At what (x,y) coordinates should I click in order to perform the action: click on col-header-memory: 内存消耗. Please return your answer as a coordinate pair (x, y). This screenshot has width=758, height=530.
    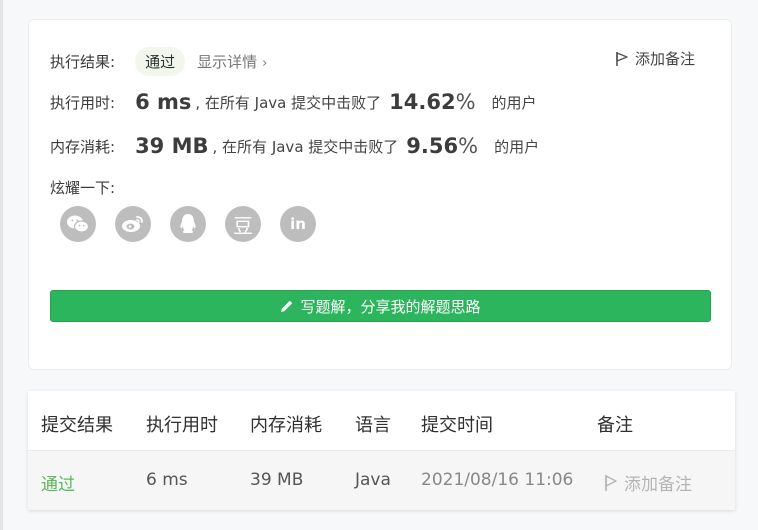
    Looking at the image, I should click on (286, 425).